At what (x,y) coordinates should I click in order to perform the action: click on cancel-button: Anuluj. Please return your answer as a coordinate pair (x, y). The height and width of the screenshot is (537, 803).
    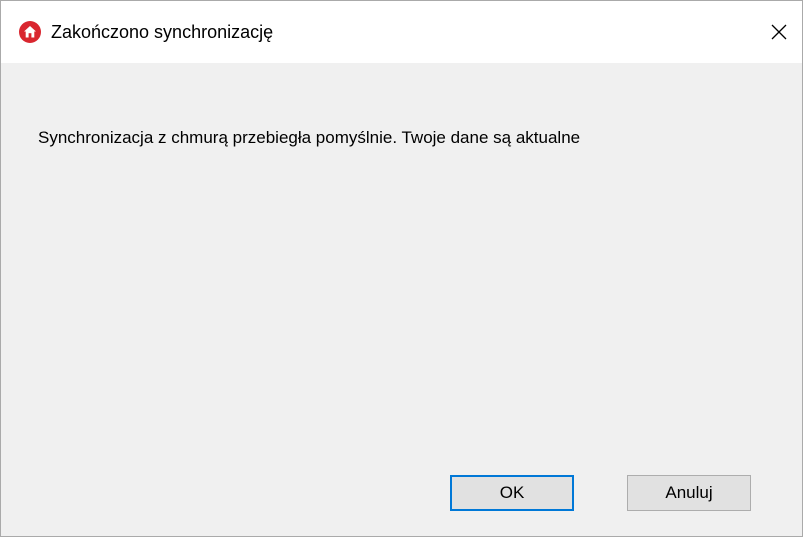
    Looking at the image, I should click on (689, 493).